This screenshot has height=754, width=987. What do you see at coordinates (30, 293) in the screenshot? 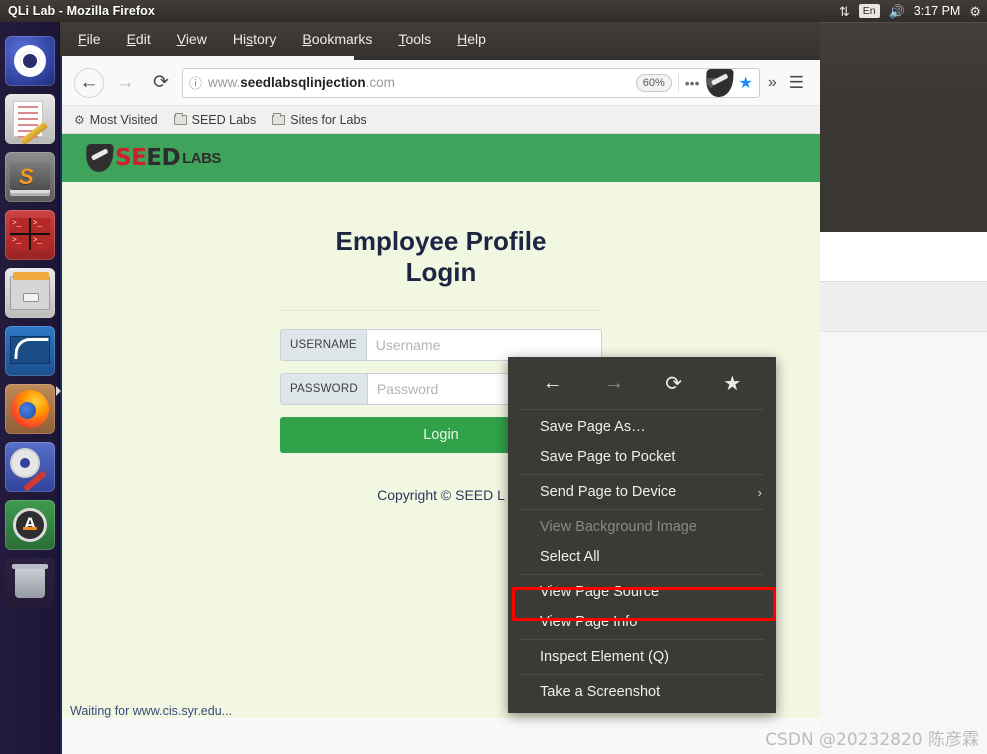
I see `files-icon` at bounding box center [30, 293].